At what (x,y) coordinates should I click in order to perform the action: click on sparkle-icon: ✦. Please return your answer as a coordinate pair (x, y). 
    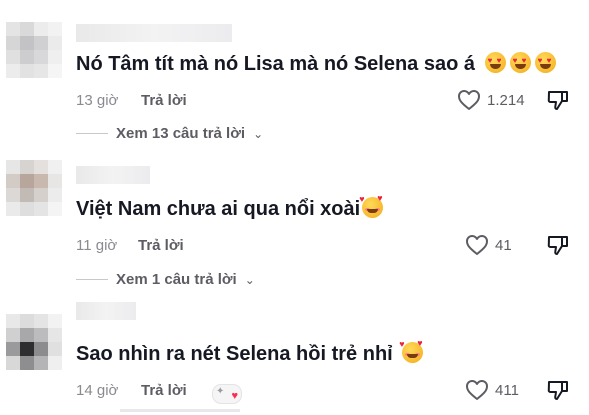
    Looking at the image, I should click on (220, 391).